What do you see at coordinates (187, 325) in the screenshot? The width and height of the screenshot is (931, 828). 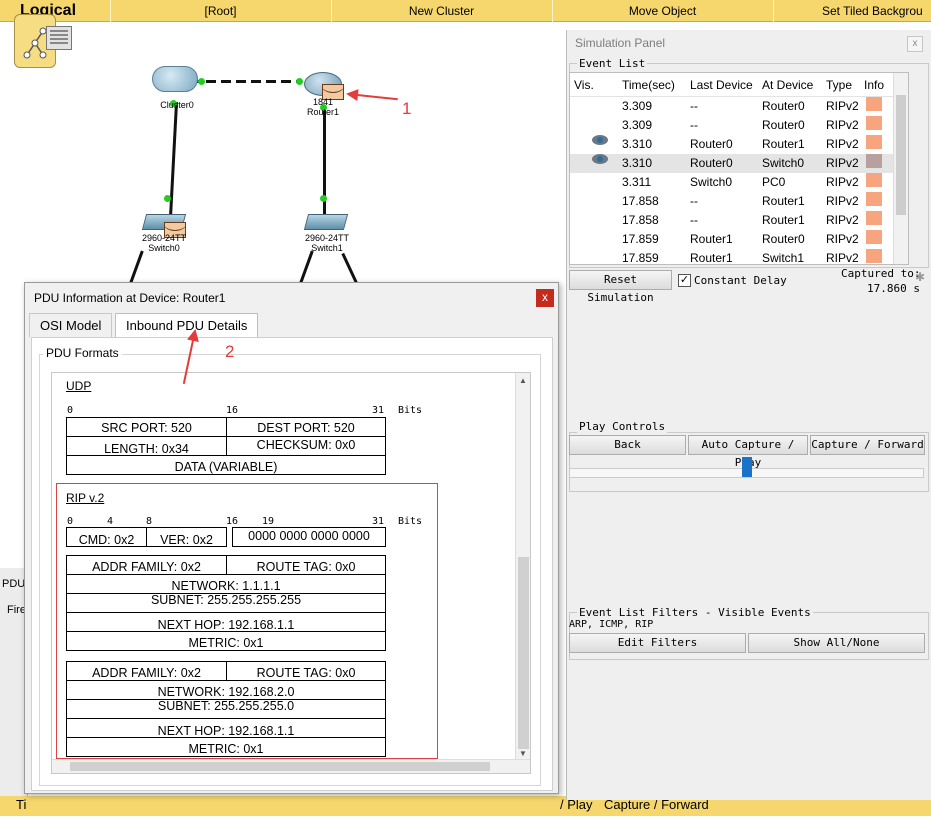 I see `tab-inbound-pdu-details: Inbound PDU Details` at bounding box center [187, 325].